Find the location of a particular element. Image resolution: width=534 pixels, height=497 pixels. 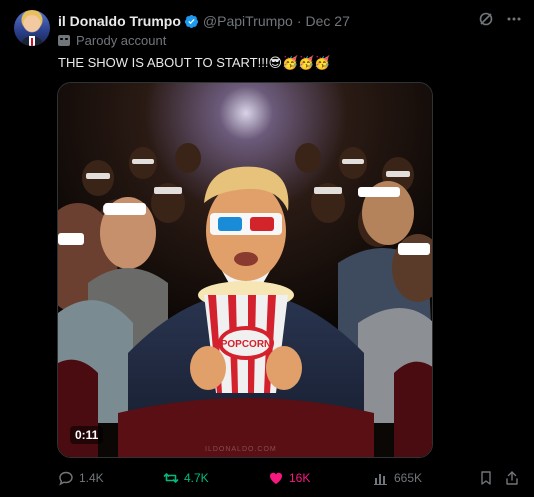

parody-label: Parody account is located at coordinates (112, 40).